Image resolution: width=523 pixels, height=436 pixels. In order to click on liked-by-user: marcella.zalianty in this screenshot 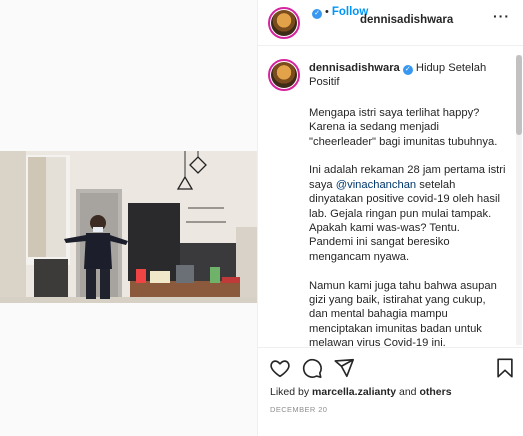, I will do `click(354, 392)`.